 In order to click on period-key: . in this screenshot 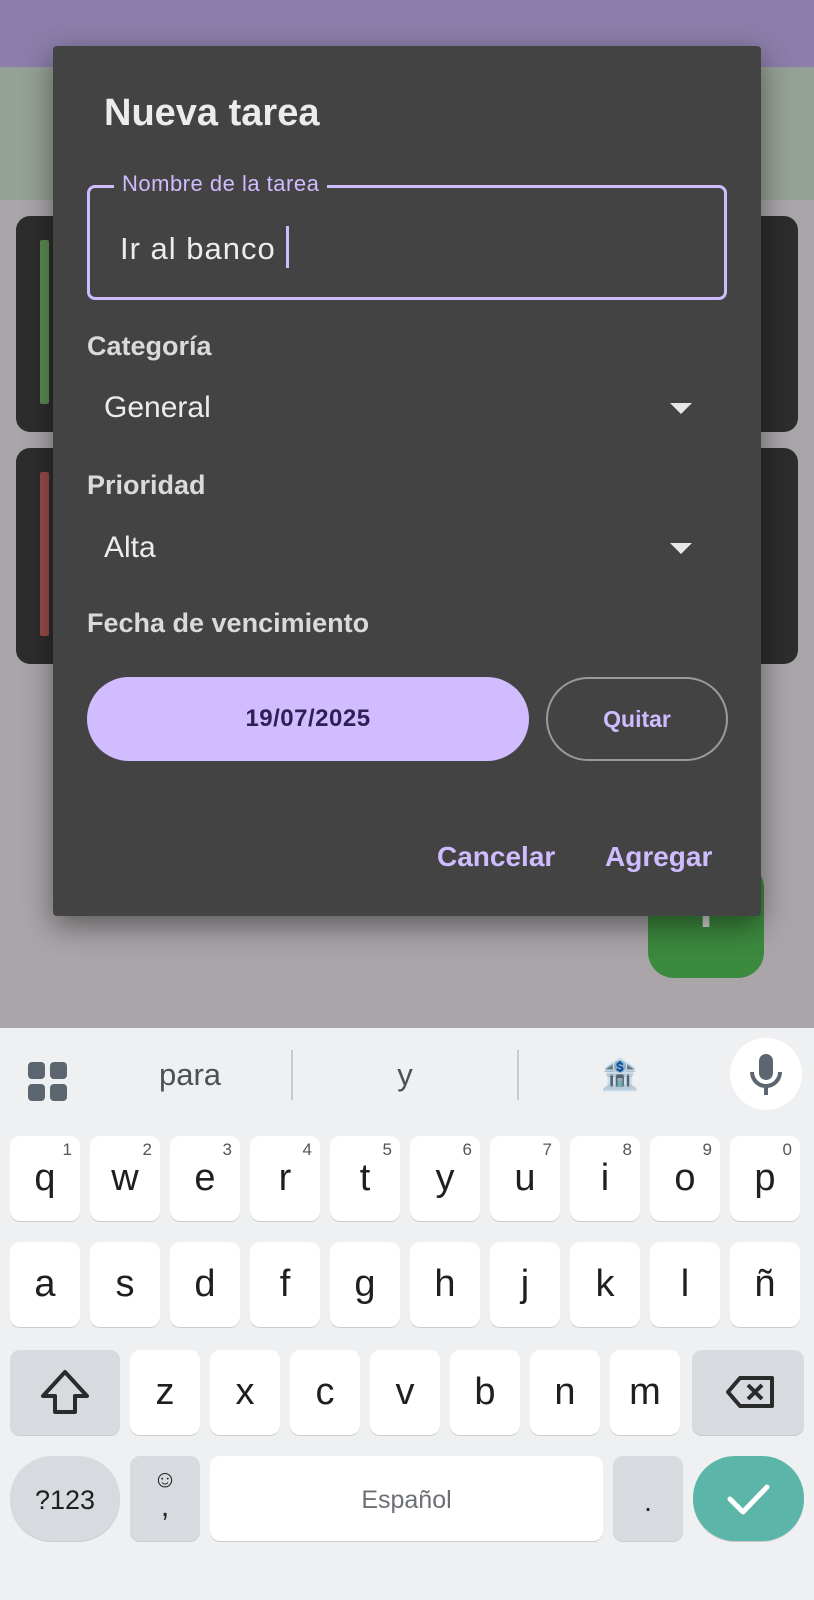, I will do `click(648, 1498)`.